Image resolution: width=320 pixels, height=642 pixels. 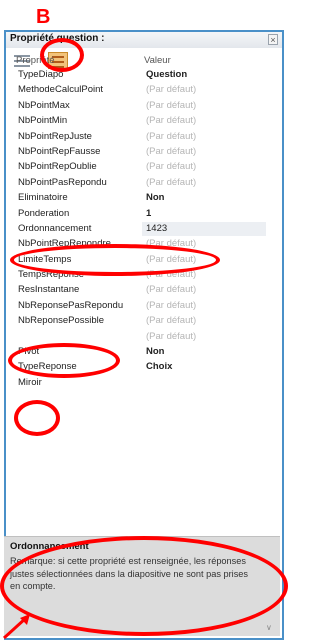 I want to click on grid-row: TypeDiapo Question, so click(x=144, y=74).